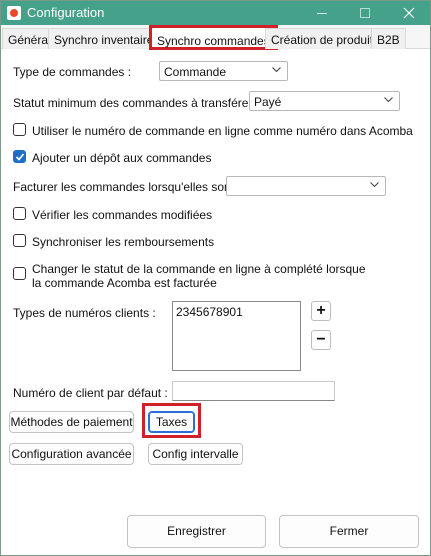 The width and height of the screenshot is (431, 556). Describe the element at coordinates (122, 215) in the screenshot. I see `verify-modified-label: Vérifier les commandes modifiées` at that location.